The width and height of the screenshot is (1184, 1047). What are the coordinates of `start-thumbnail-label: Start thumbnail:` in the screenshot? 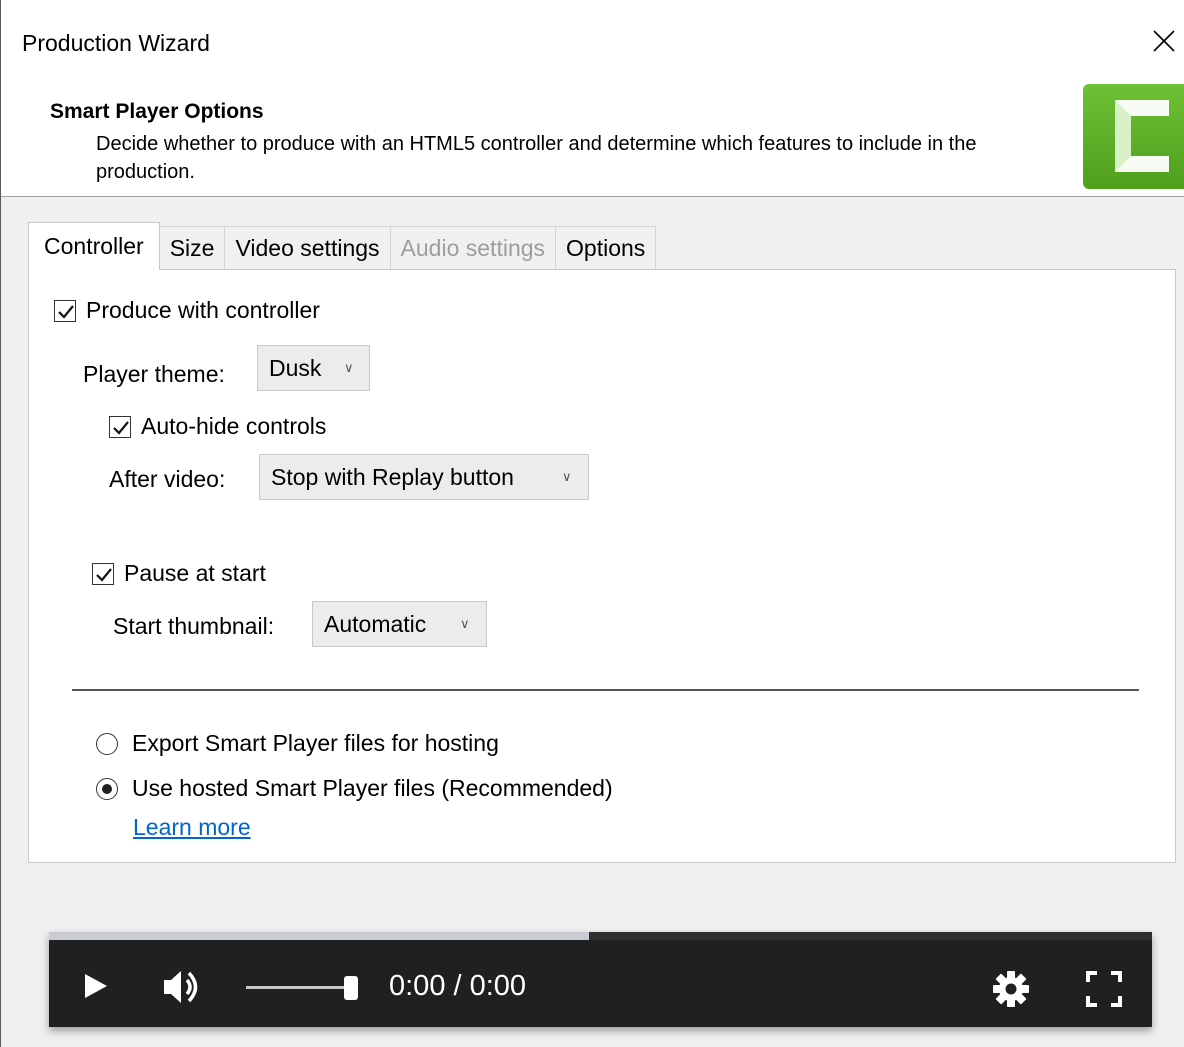 It's located at (194, 626).